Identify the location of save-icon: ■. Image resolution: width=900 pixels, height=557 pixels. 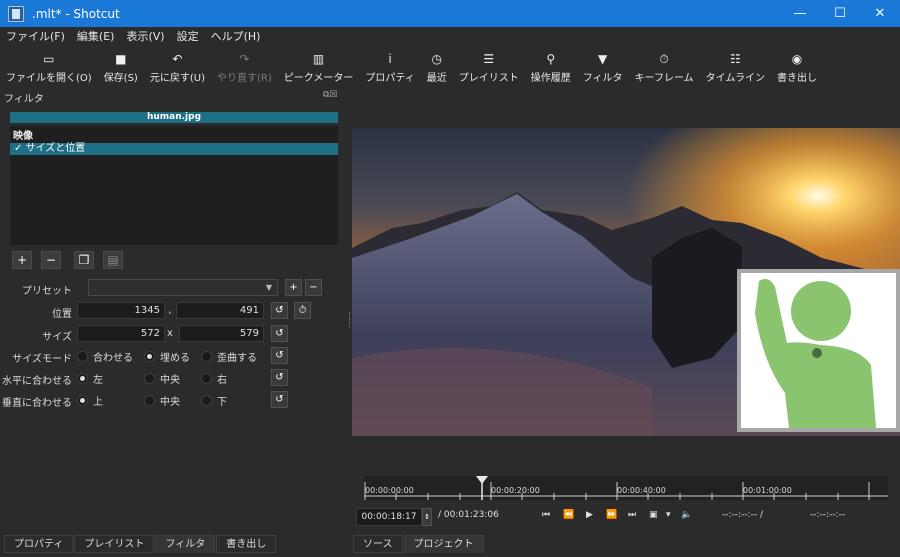
(121, 59).